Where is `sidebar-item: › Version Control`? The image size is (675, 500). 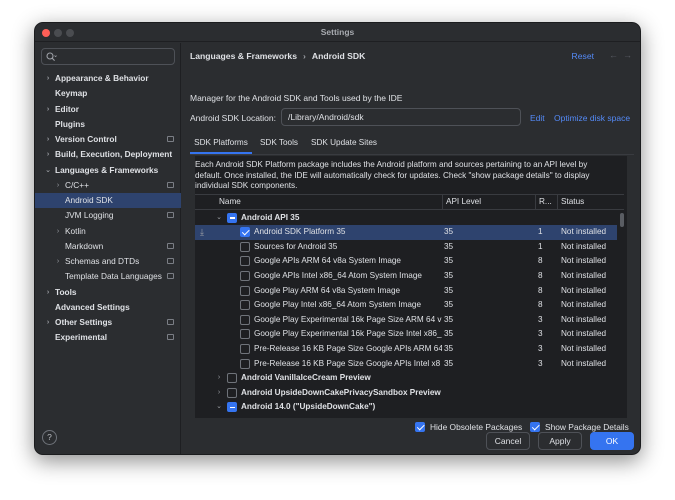 sidebar-item: › Version Control is located at coordinates (108, 139).